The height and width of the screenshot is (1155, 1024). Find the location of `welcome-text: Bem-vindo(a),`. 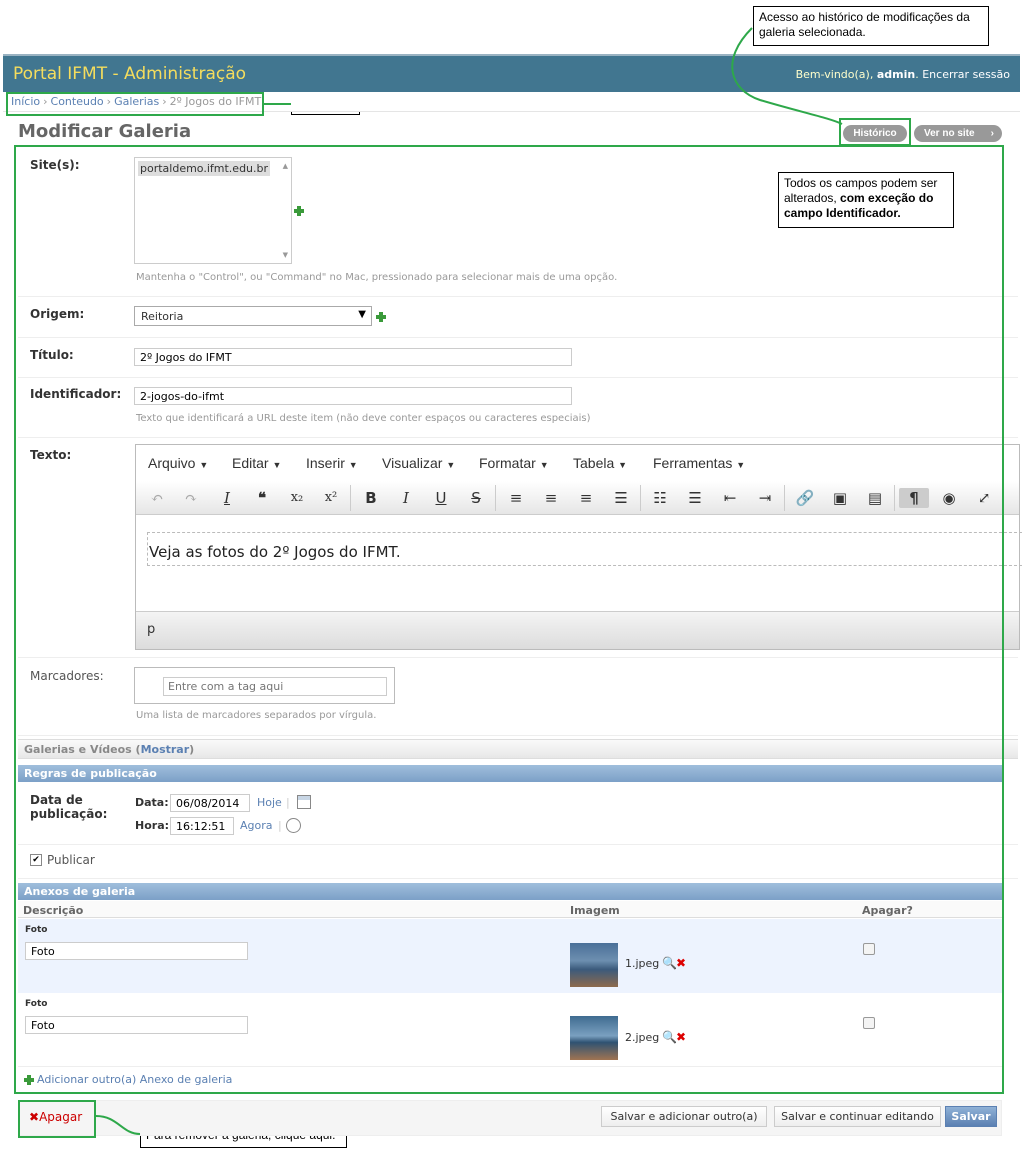

welcome-text: Bem-vindo(a), is located at coordinates (834, 74).